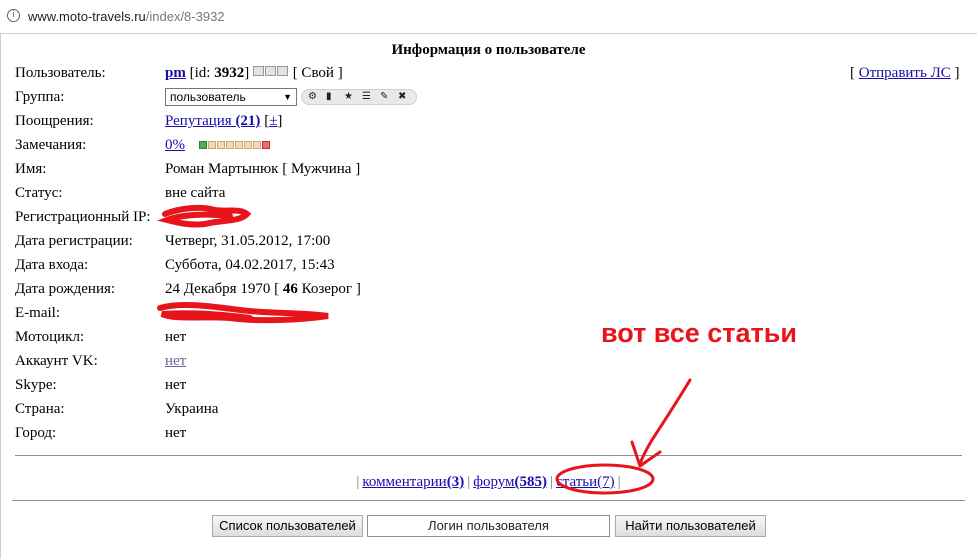 This screenshot has height=559, width=977. Describe the element at coordinates (175, 145) in the screenshot. I see `warnings-link: 0%` at that location.